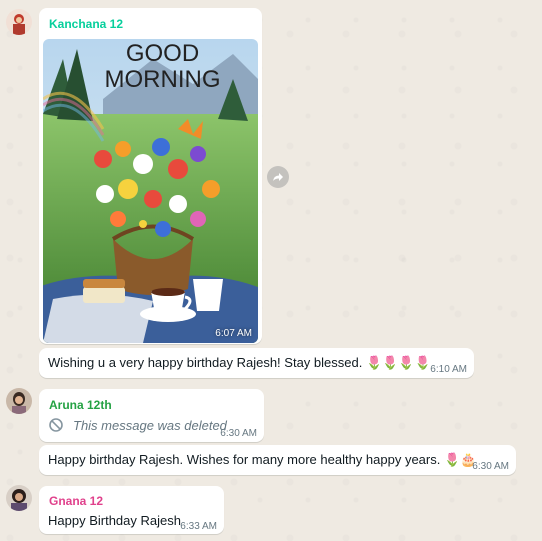 This screenshot has height=541, width=542. What do you see at coordinates (86, 24) in the screenshot?
I see `sender-name: Kanchana 12` at bounding box center [86, 24].